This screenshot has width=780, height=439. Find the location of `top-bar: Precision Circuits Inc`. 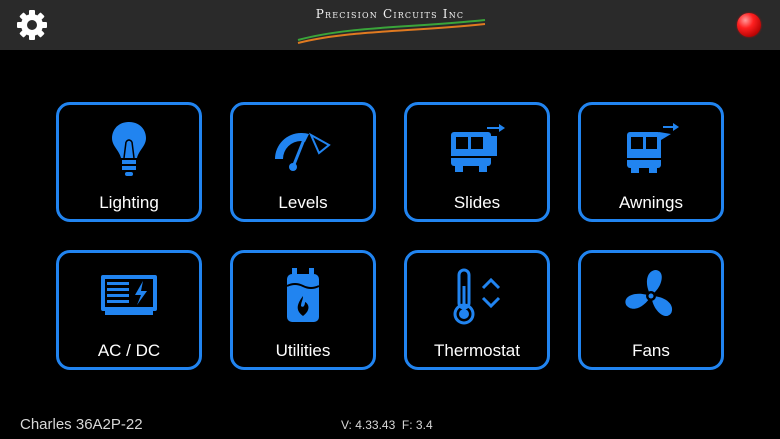

top-bar: Precision Circuits Inc is located at coordinates (390, 25).